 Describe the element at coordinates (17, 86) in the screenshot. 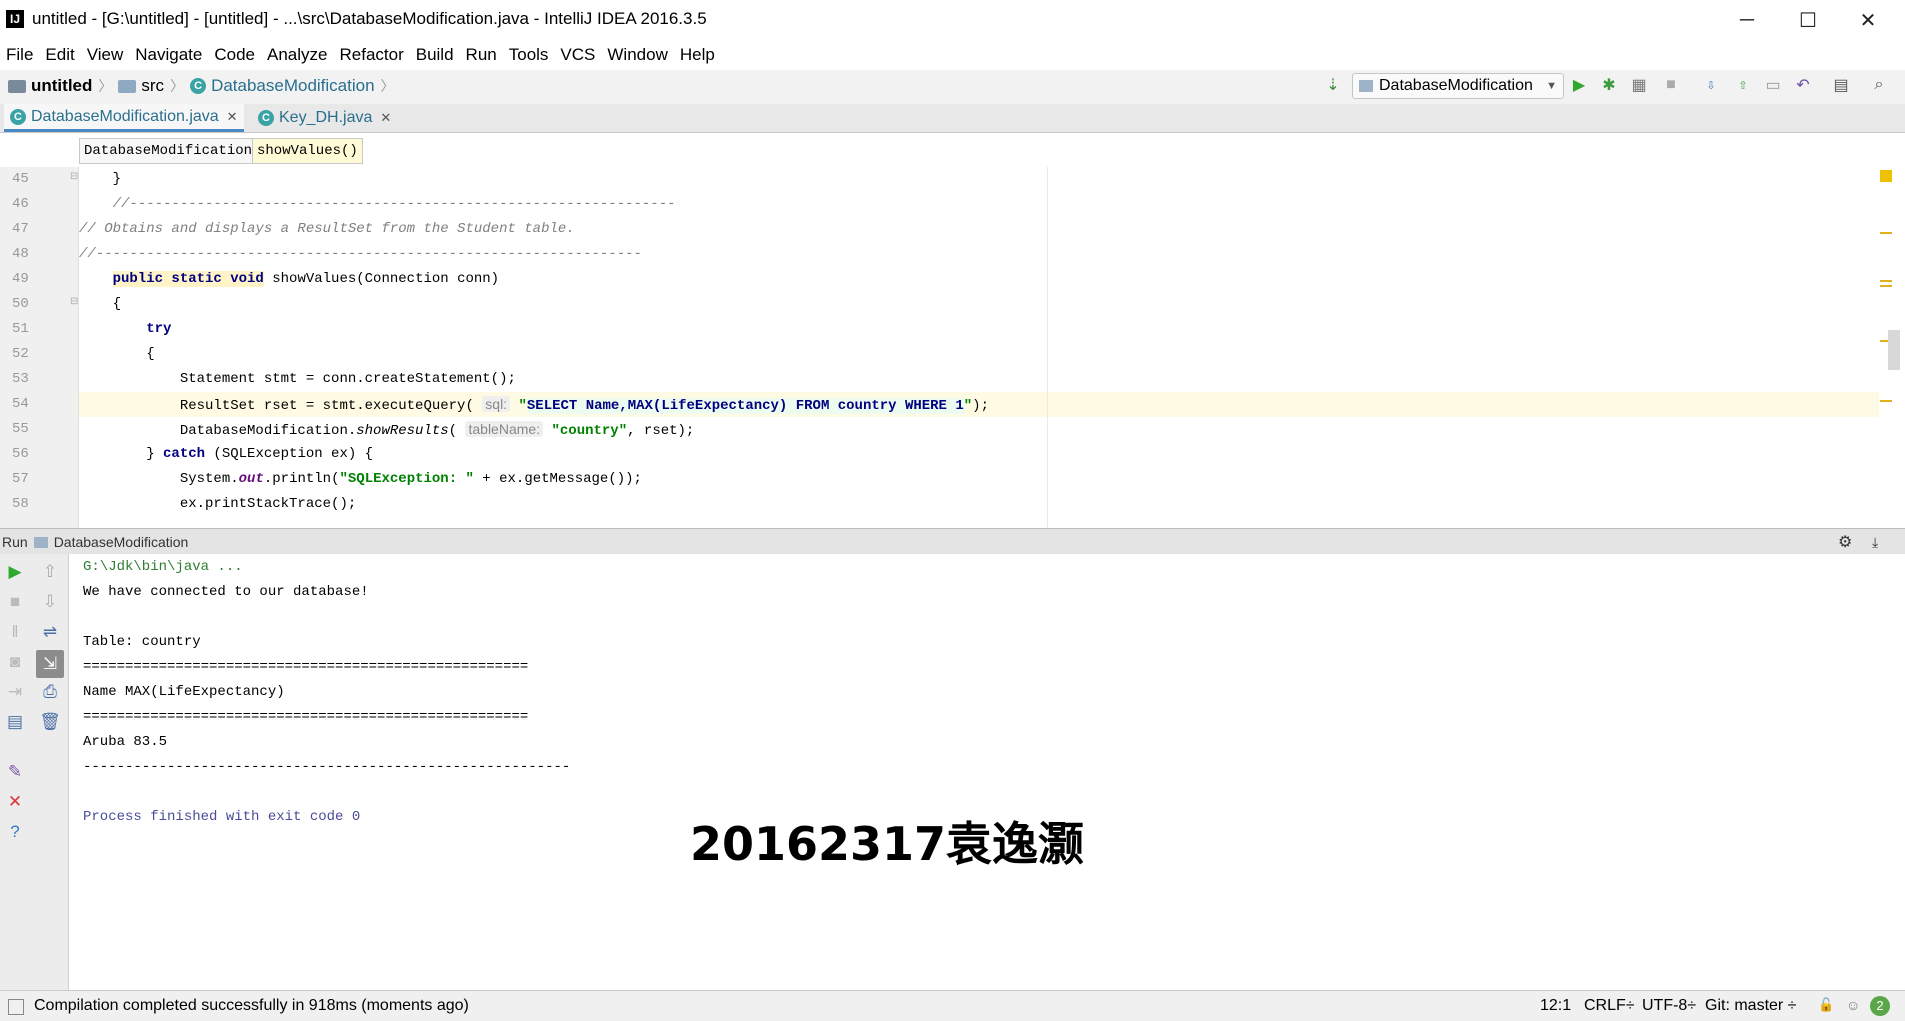

I see `project-folder-icon` at that location.